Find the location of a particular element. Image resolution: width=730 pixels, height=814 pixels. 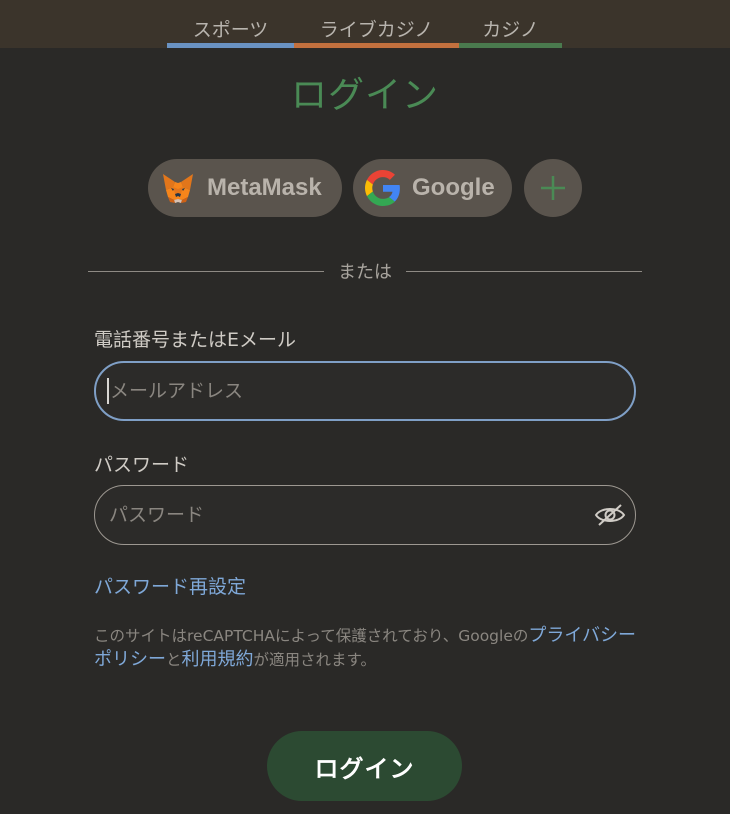

password-field-label: パスワード is located at coordinates (142, 465).